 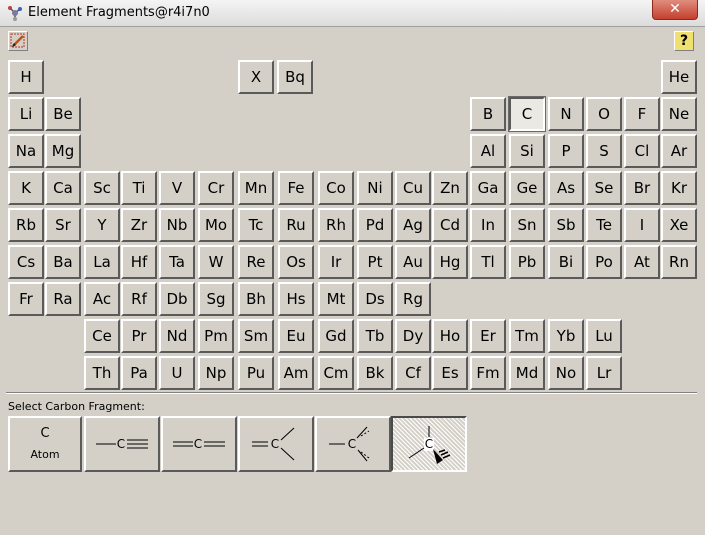 I want to click on element-button-bq: Bq, so click(x=295, y=77).